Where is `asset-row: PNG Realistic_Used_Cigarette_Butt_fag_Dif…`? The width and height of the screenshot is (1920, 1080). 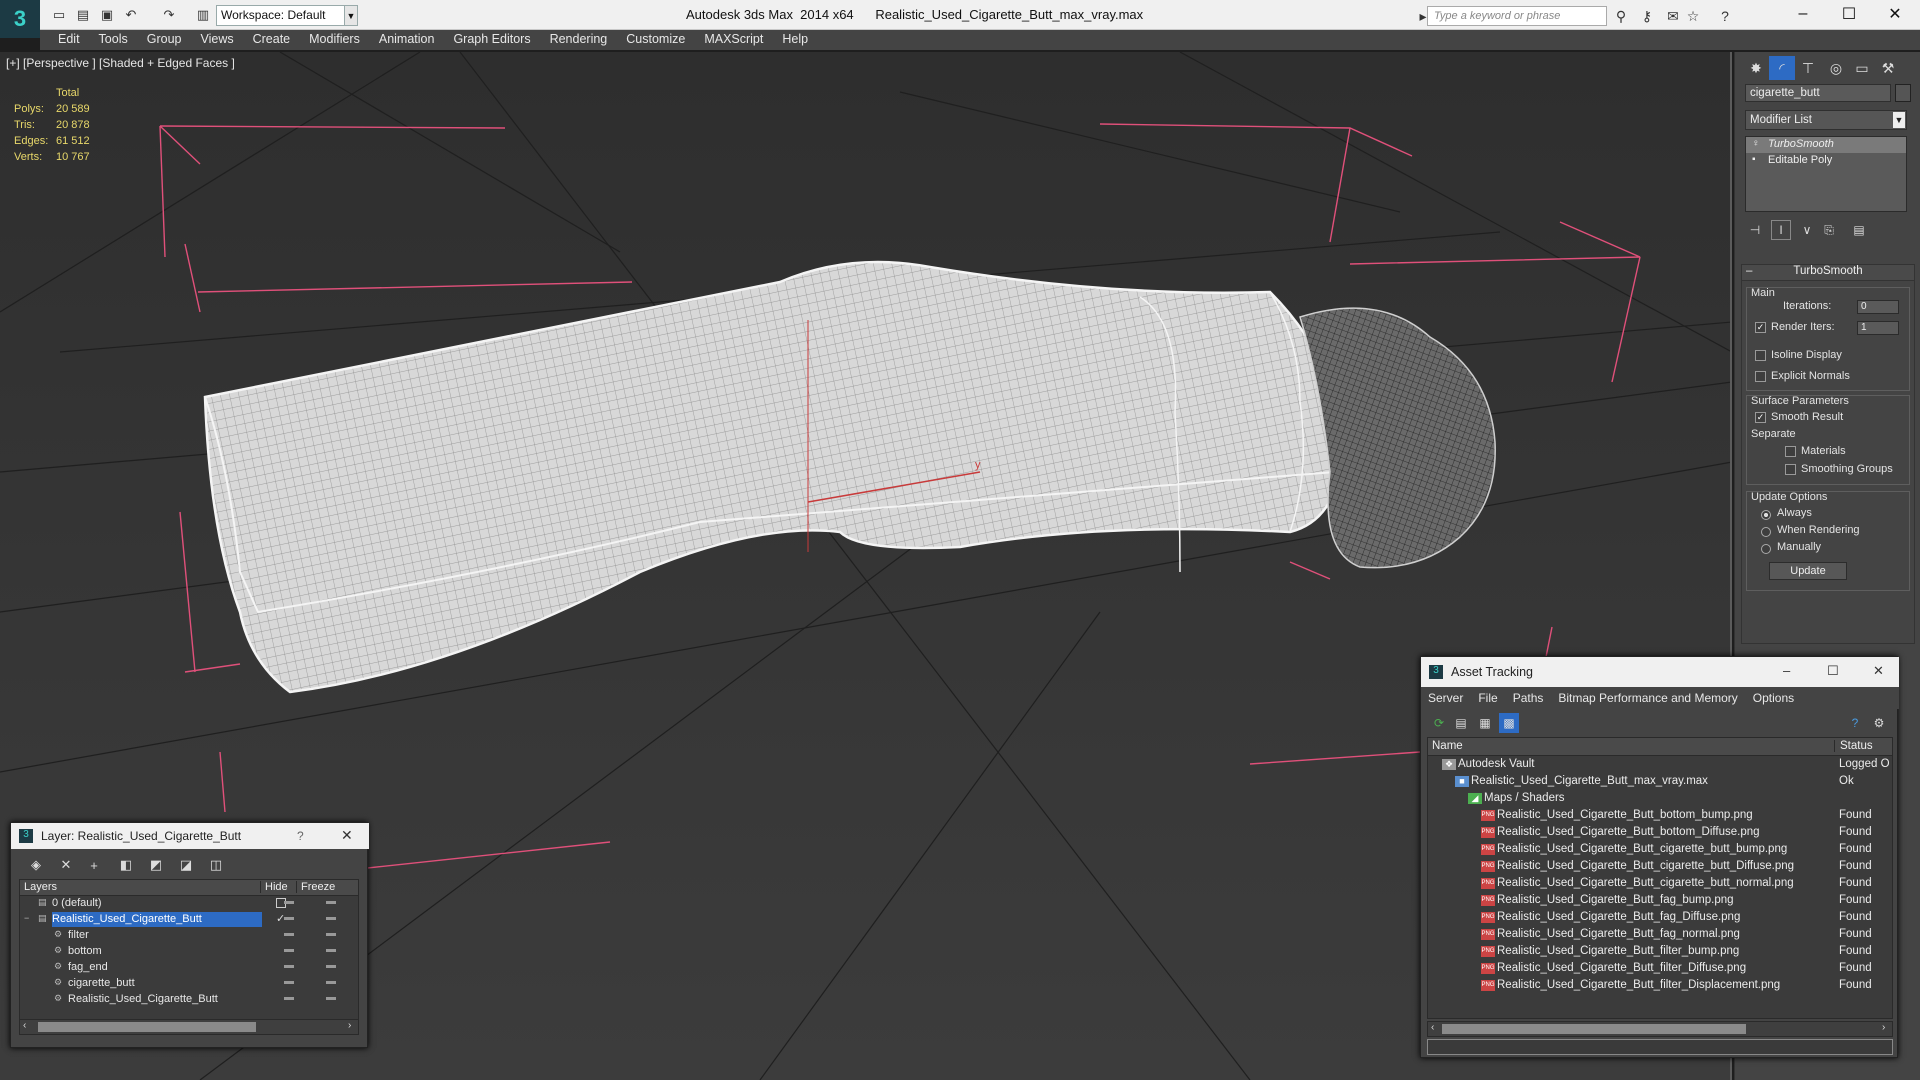
asset-row: PNG Realistic_Used_Cigarette_Butt_fag_Dif… is located at coordinates (1660, 917).